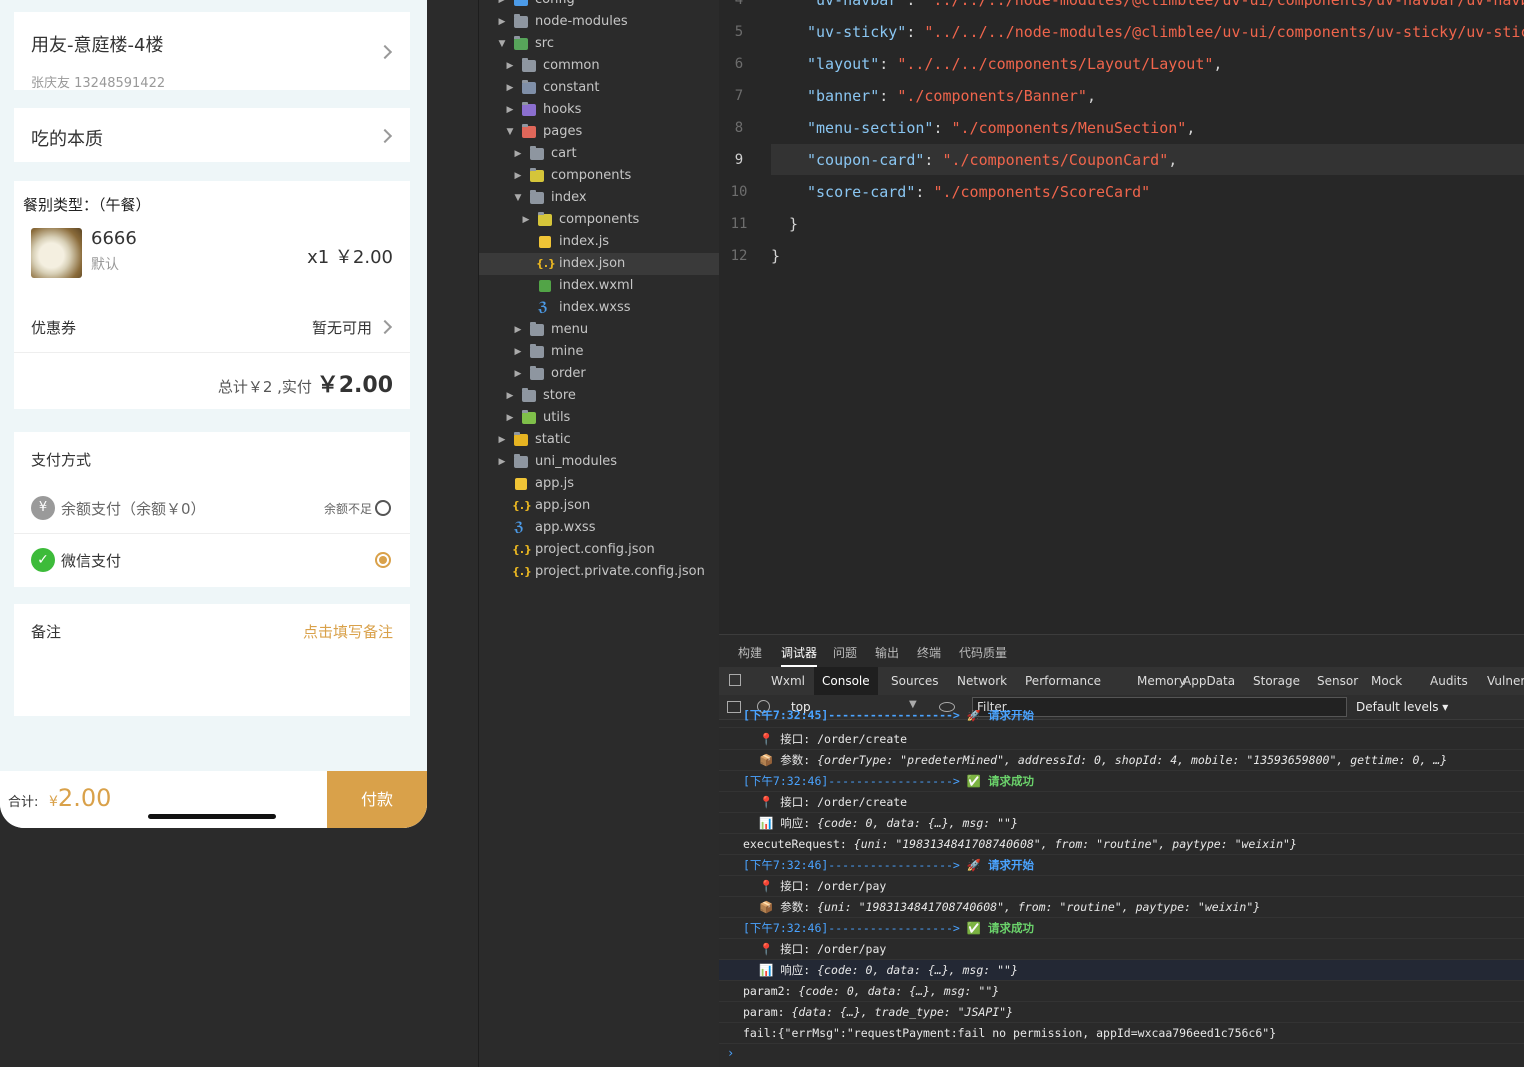 The width and height of the screenshot is (1524, 1067). I want to click on tree-item-order: ▶ order, so click(599, 374).